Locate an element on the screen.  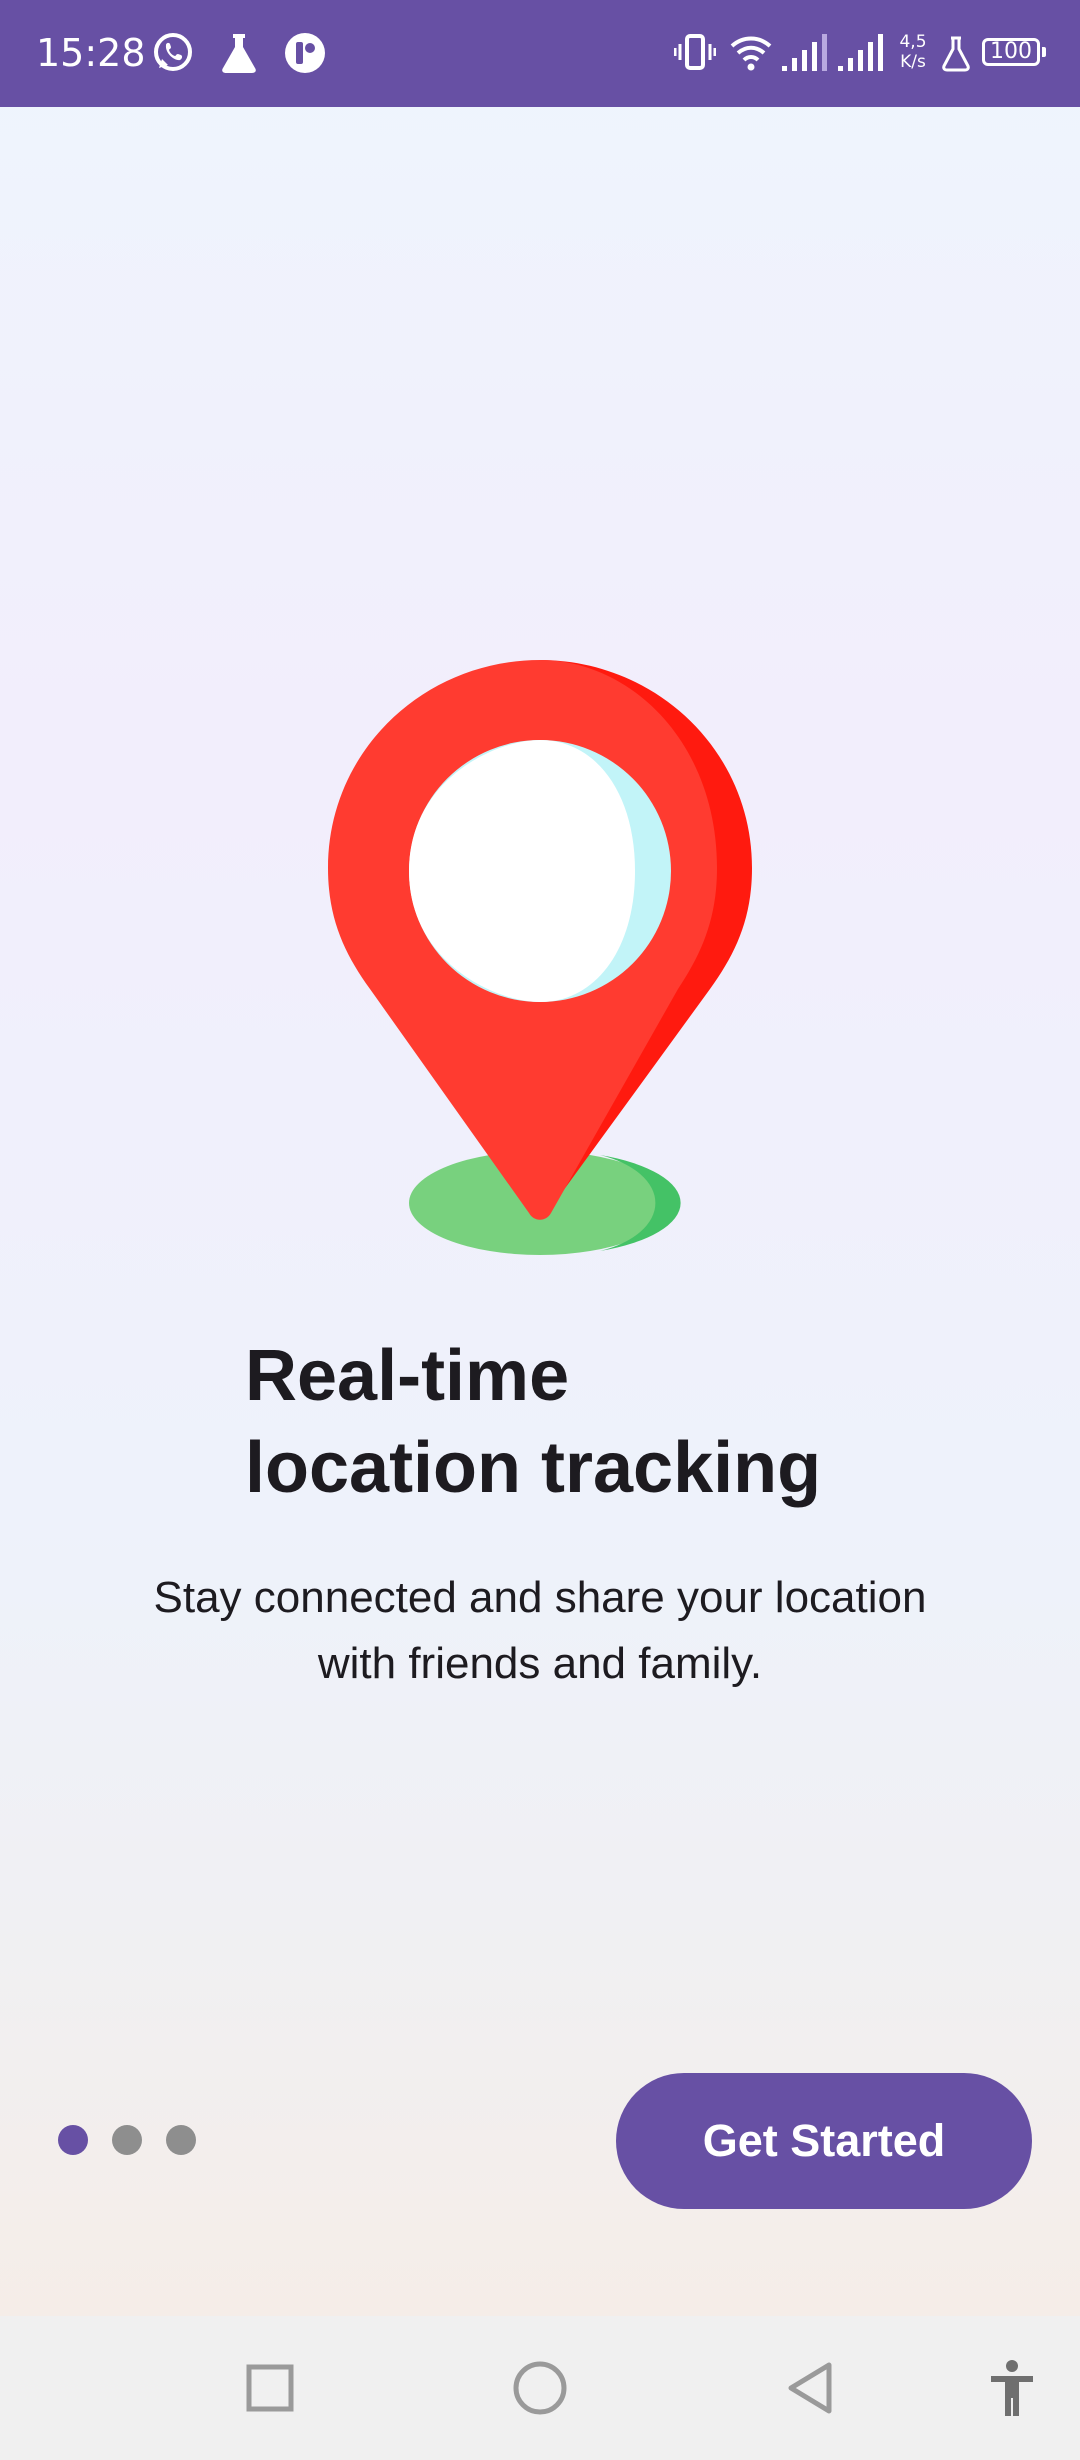
description-line-2: with friends and family. is located at coordinates (540, 1663).